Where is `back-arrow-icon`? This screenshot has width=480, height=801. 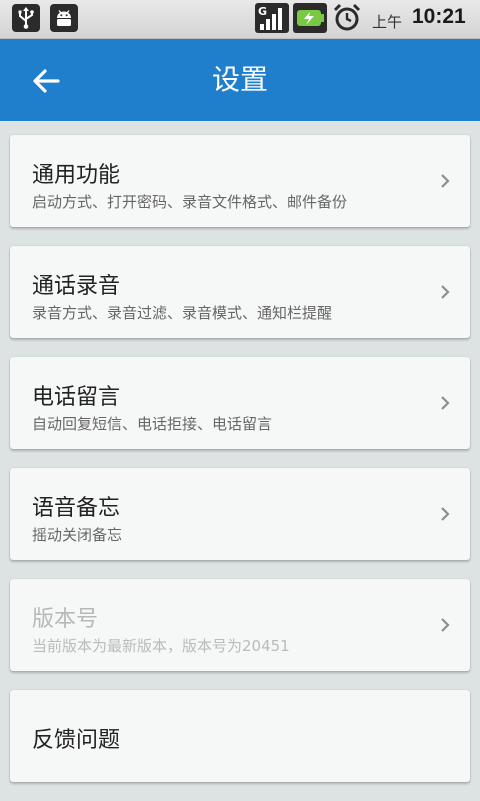
back-arrow-icon is located at coordinates (46, 81).